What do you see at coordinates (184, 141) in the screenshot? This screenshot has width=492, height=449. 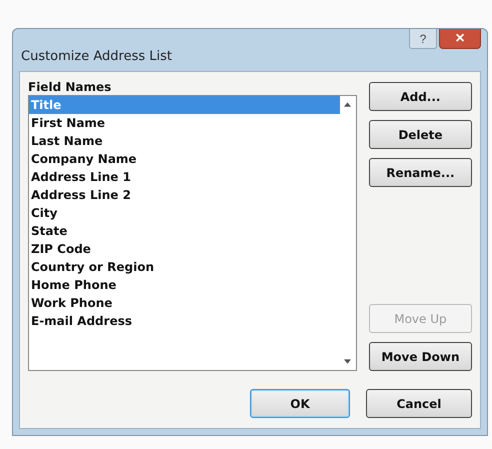 I see `field-name-item: Last Name` at bounding box center [184, 141].